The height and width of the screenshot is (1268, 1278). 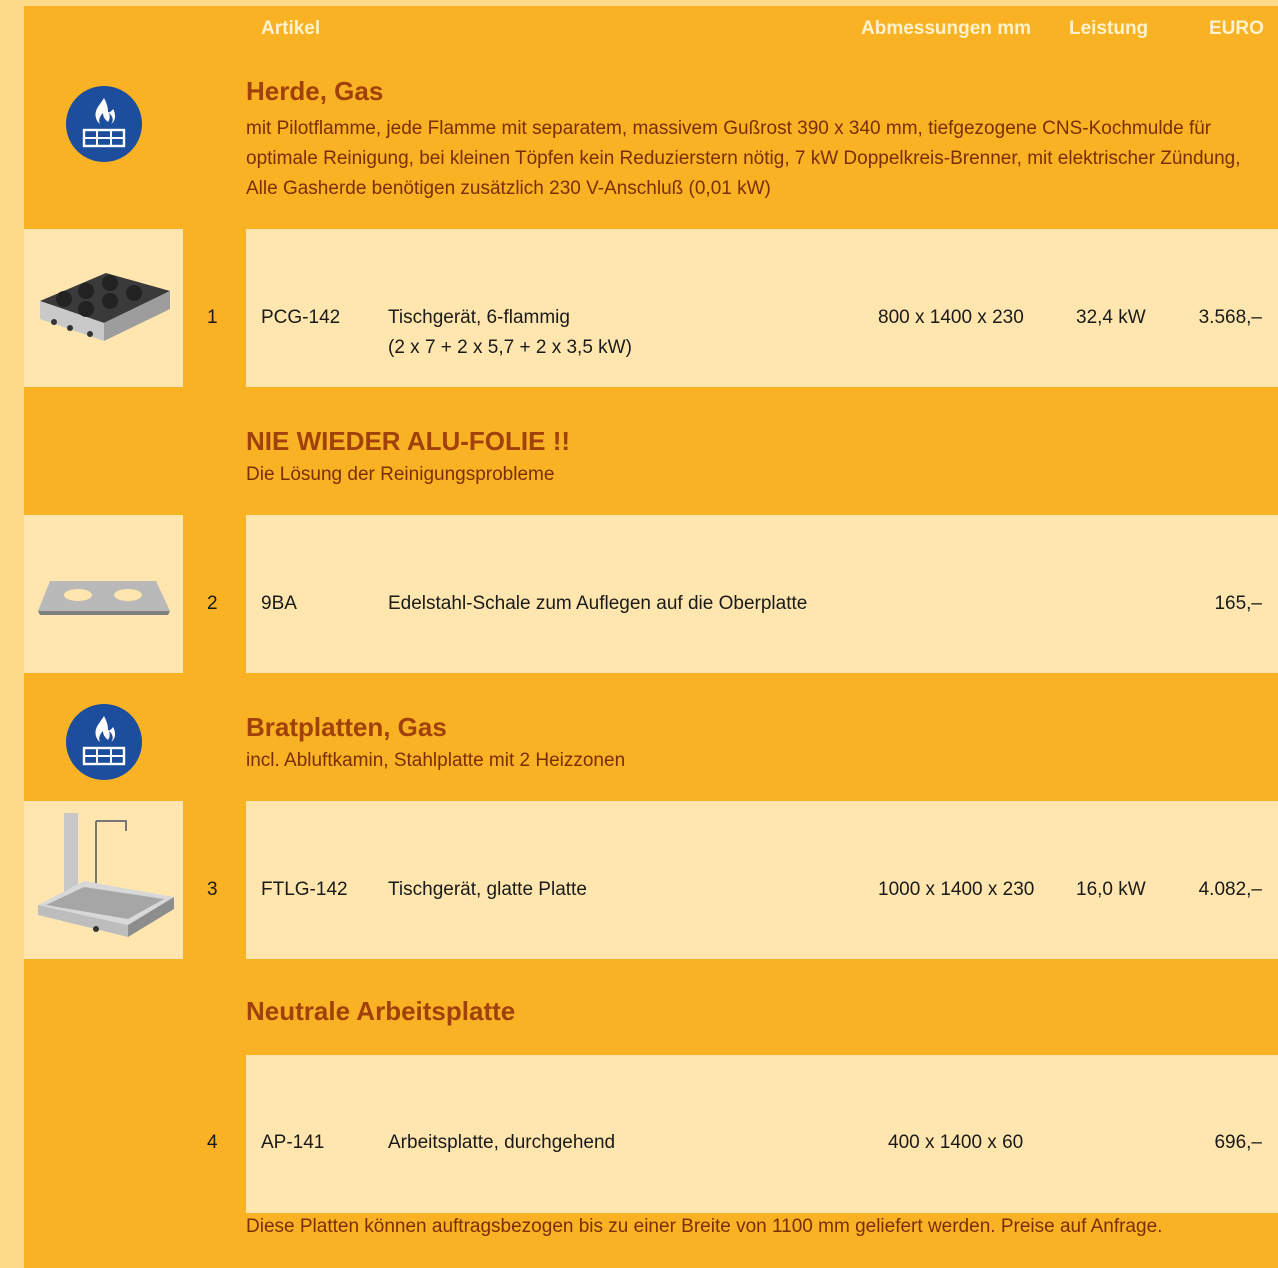 I want to click on section-desc-alu-folie: Die Lösung der Reinigungsprobleme, so click(x=400, y=474).